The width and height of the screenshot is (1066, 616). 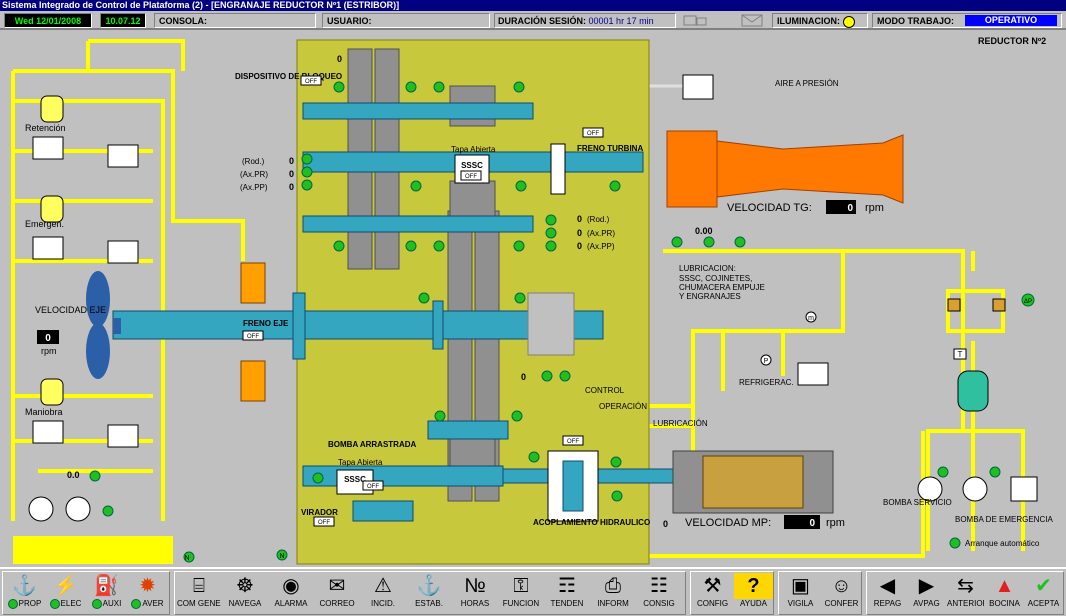 What do you see at coordinates (1004, 519) in the screenshot?
I see `emergency-pump-label: BOMBA DE EMERGENCIA` at bounding box center [1004, 519].